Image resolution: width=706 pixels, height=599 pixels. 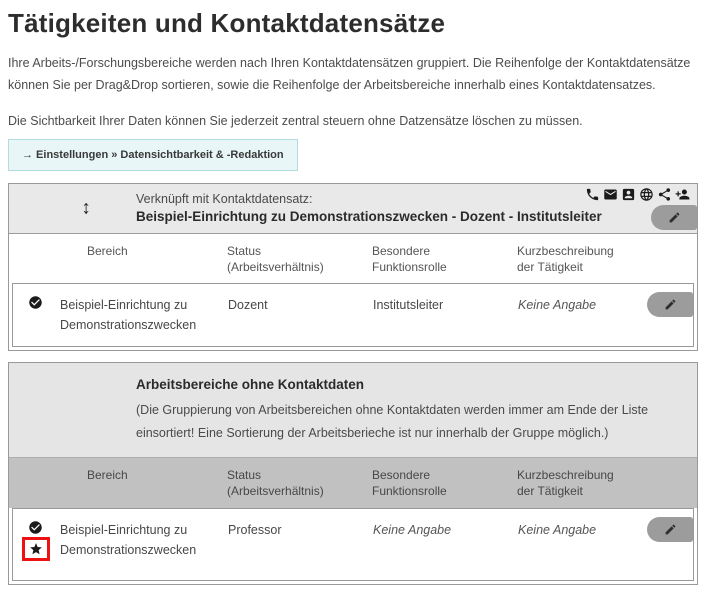 What do you see at coordinates (646, 194) in the screenshot?
I see `globe-icon` at bounding box center [646, 194].